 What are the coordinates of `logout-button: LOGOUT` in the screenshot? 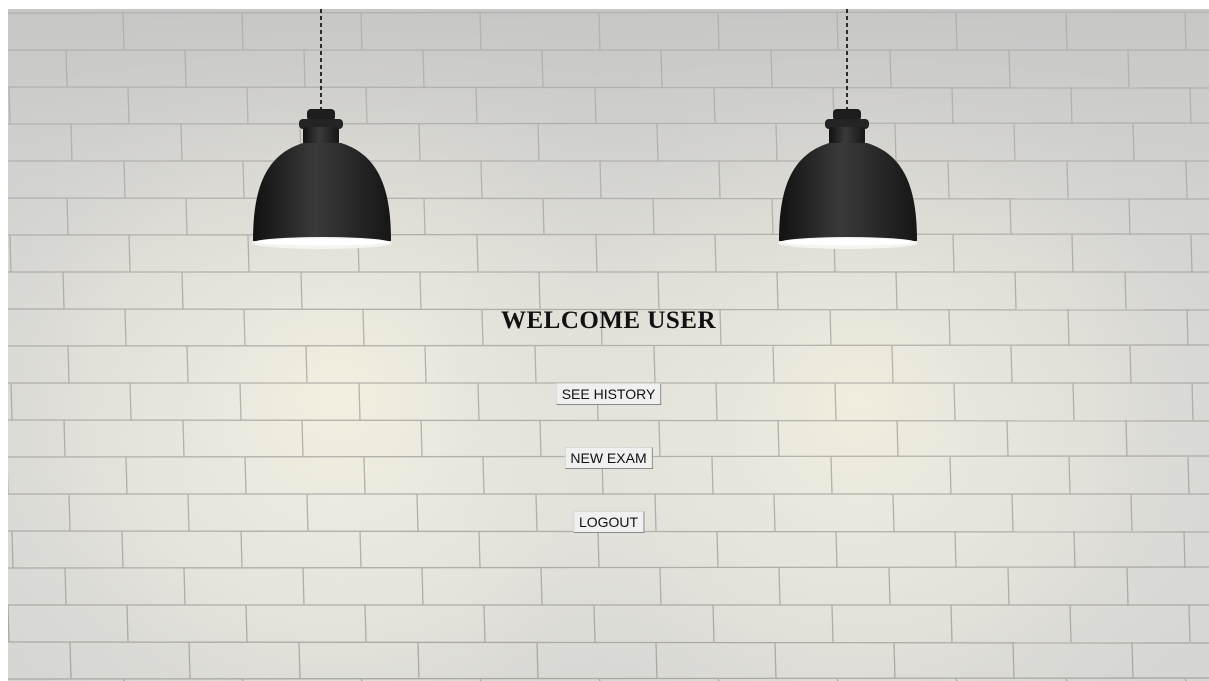 It's located at (608, 522).